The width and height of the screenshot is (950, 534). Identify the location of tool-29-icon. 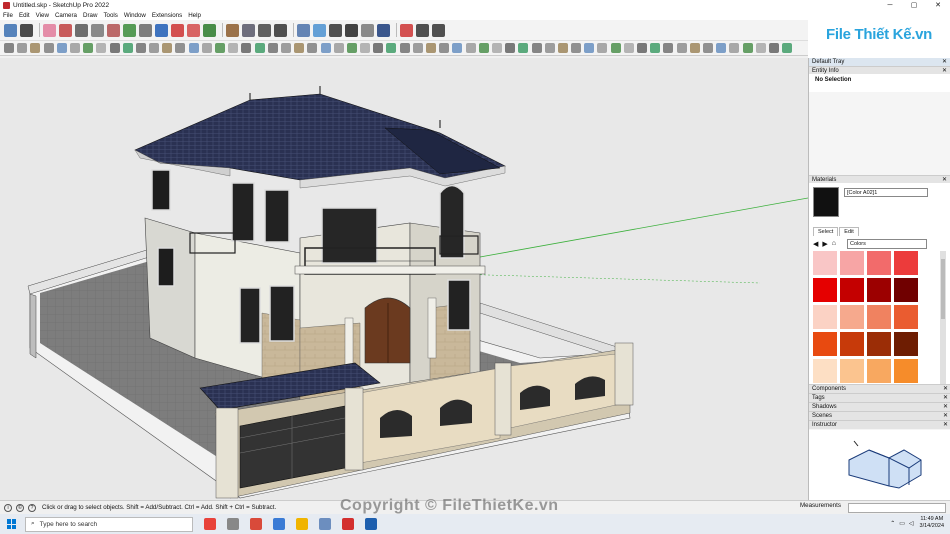
(378, 48).